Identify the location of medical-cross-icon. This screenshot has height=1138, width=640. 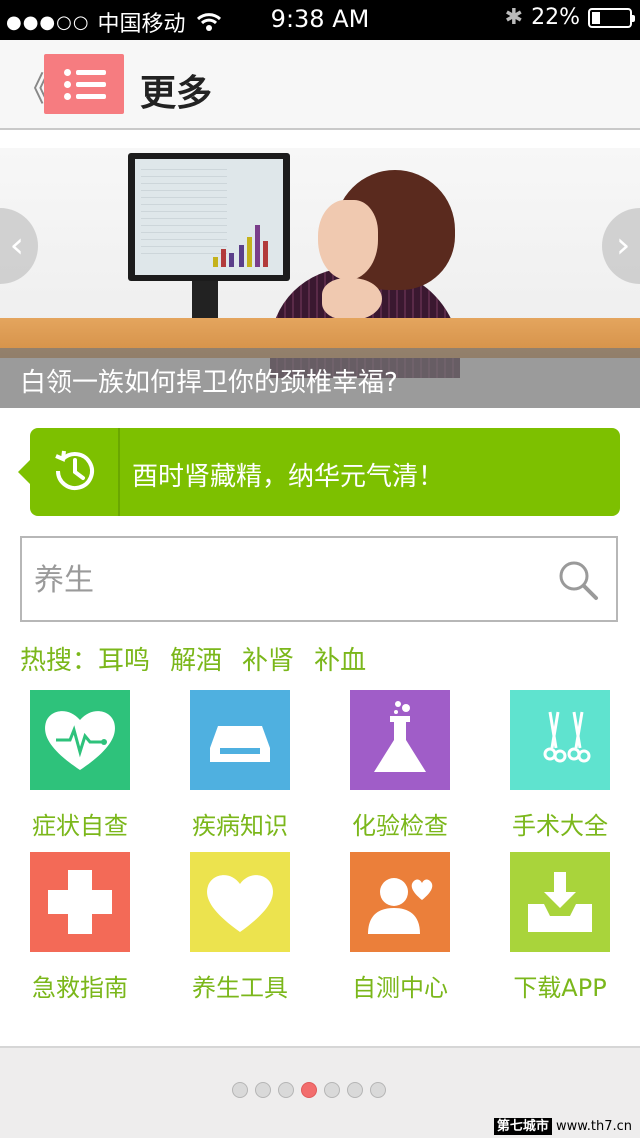
(80, 902).